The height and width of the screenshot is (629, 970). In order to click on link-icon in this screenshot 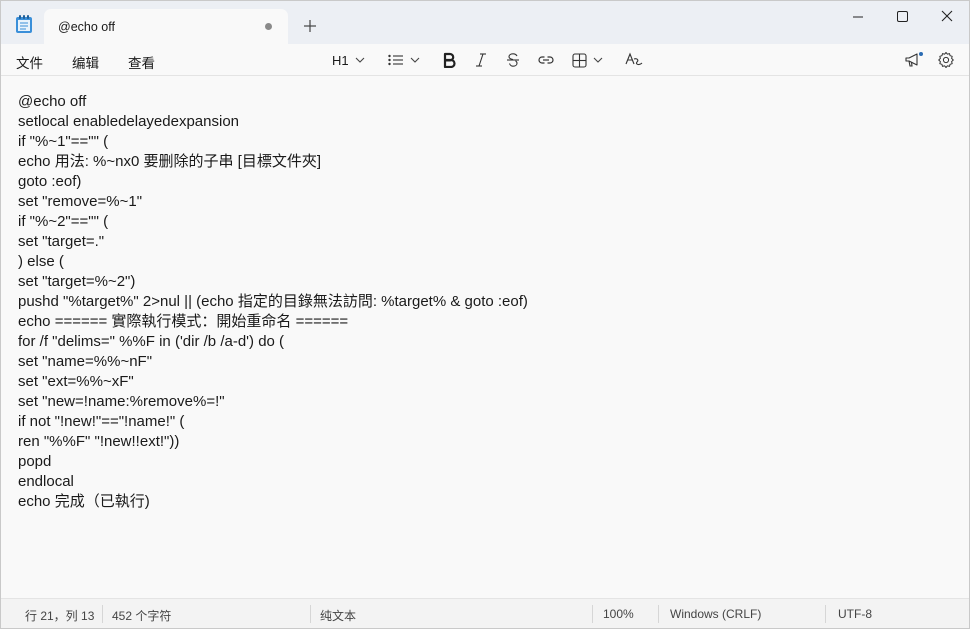, I will do `click(546, 60)`.